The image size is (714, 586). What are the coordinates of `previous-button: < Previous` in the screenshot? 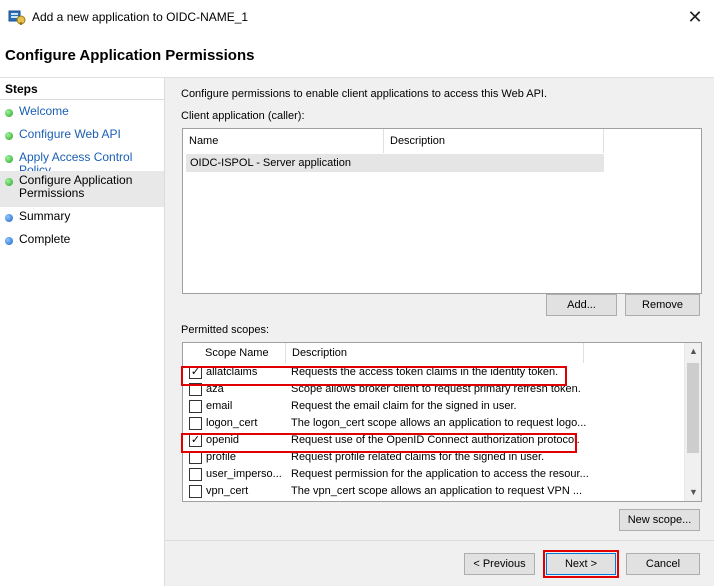 It's located at (499, 564).